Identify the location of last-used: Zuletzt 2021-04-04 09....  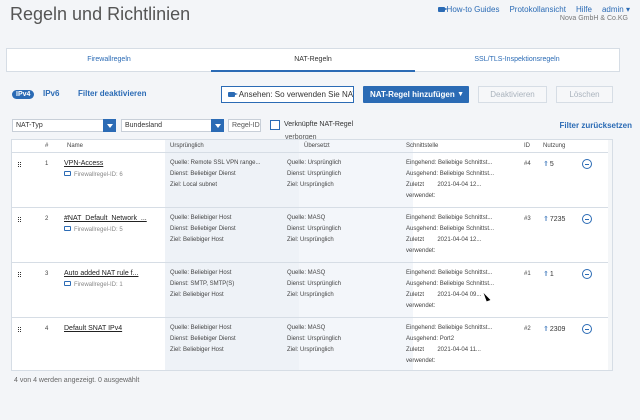
(444, 295).